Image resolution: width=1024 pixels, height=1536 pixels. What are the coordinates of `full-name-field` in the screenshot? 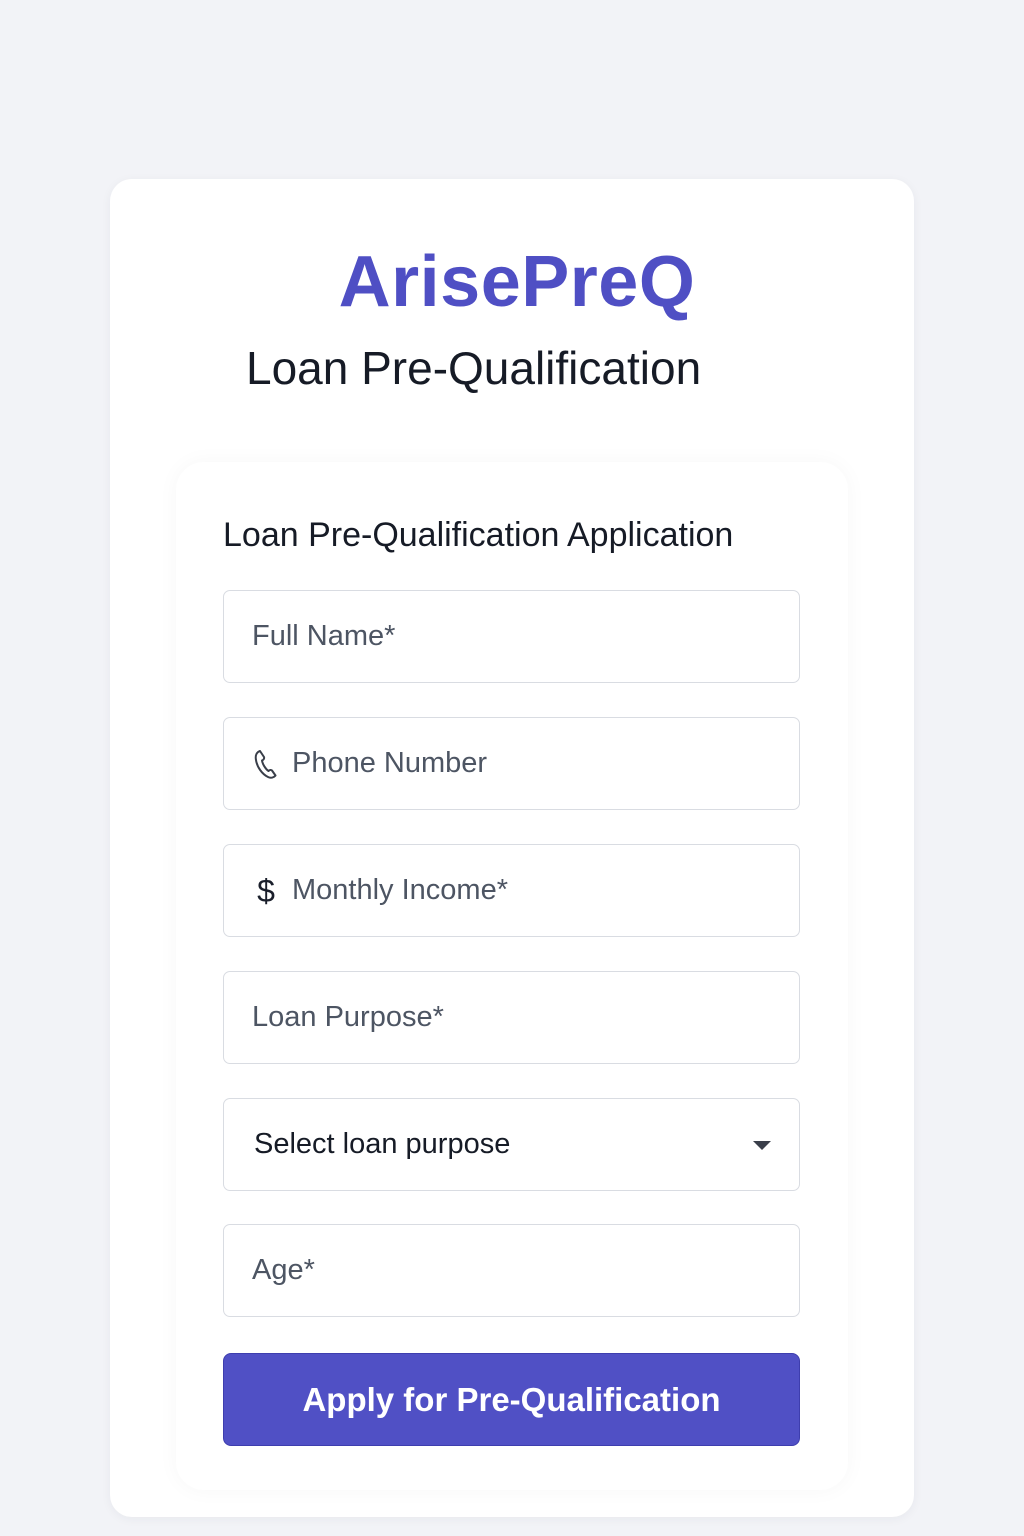 It's located at (511, 636).